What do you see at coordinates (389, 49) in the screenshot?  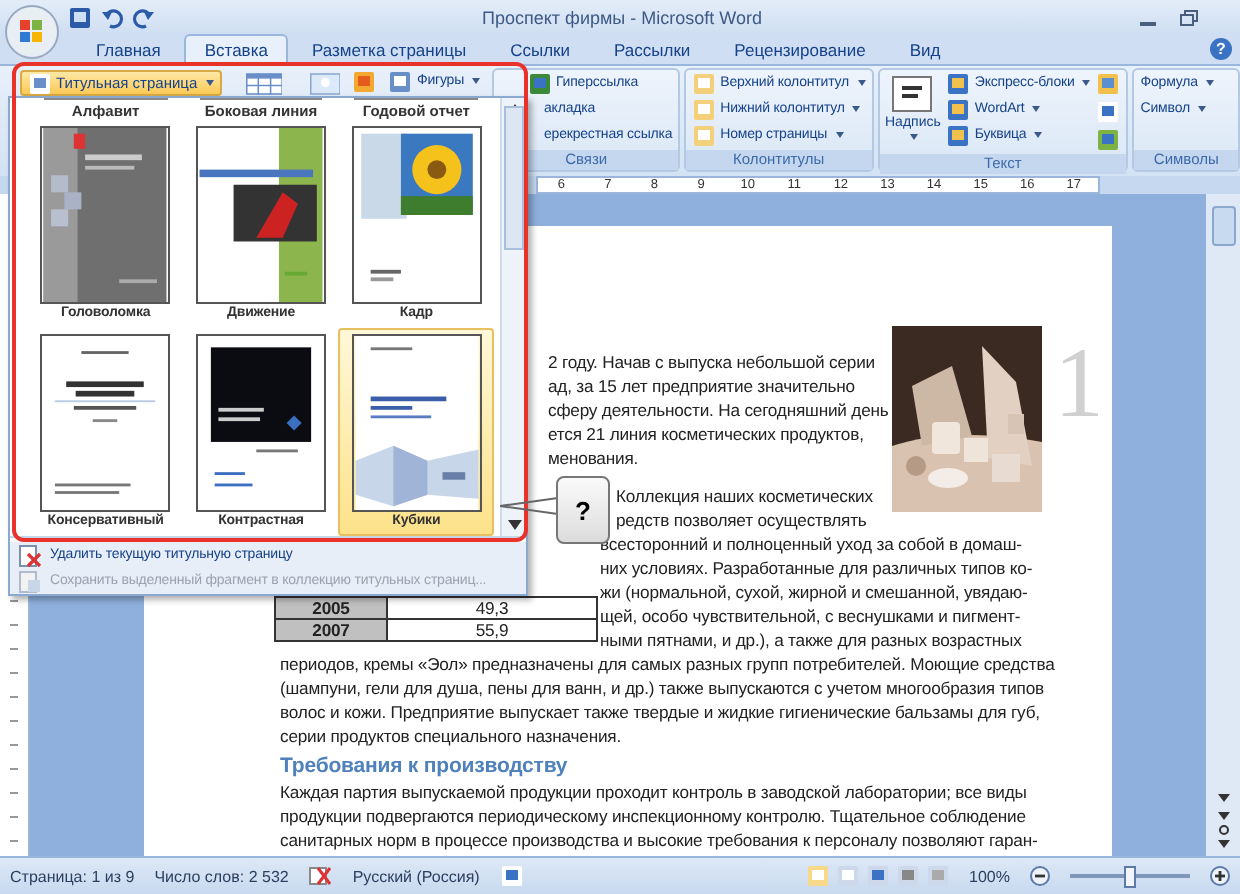 I see `ribbon-tab: Разметка страницы` at bounding box center [389, 49].